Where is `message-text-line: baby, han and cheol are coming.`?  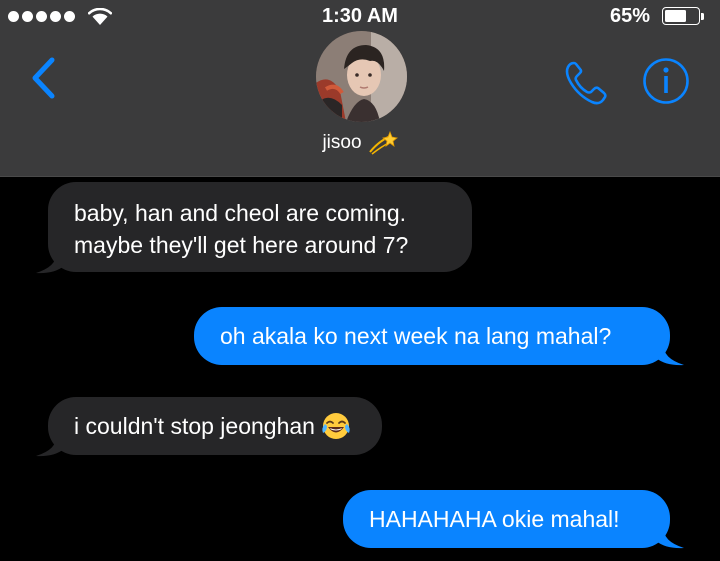 message-text-line: baby, han and cheol are coming. is located at coordinates (240, 213).